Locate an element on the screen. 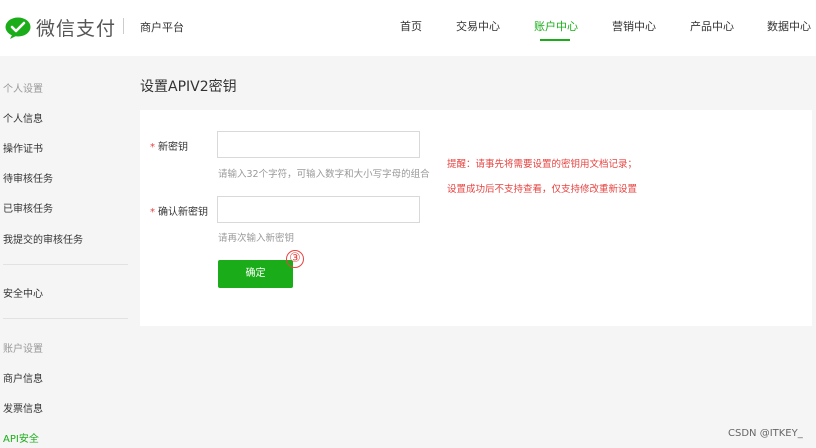 The width and height of the screenshot is (816, 448). sidebar-group-account-settings: 账户设置 is located at coordinates (23, 349).